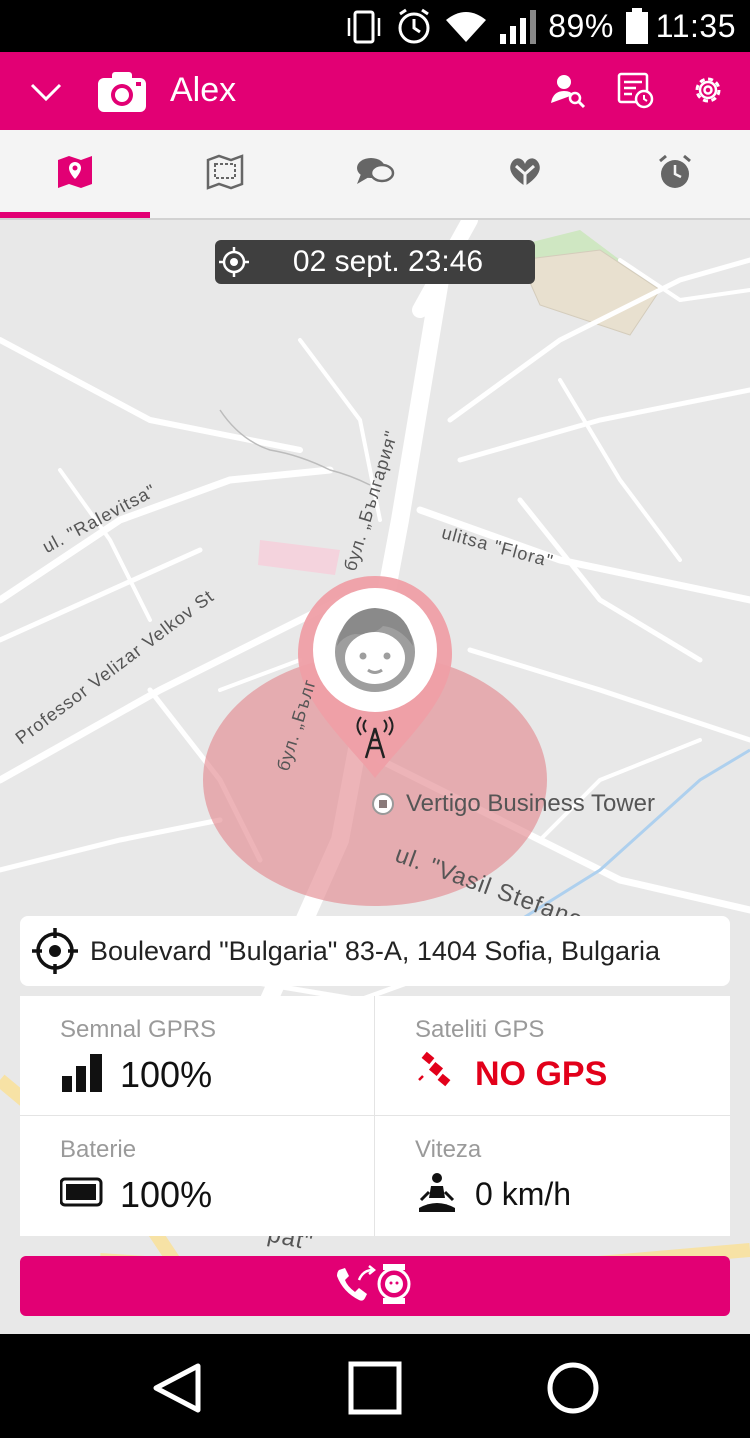 This screenshot has width=750, height=1438. Describe the element at coordinates (523, 1194) in the screenshot. I see `speed-value: 0 km/h` at that location.